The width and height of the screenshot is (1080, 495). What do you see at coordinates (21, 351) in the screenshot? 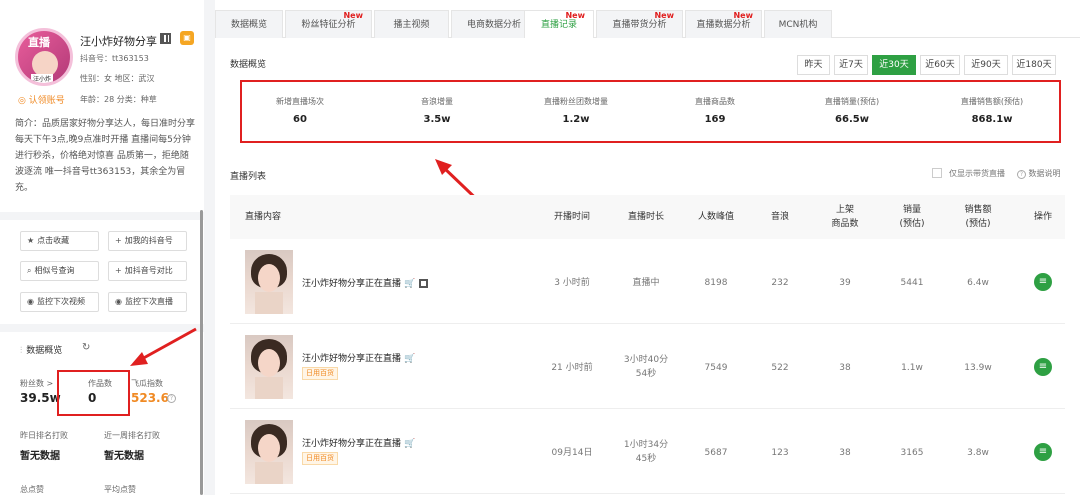
I see `chart-icon: ⫶` at bounding box center [21, 351].